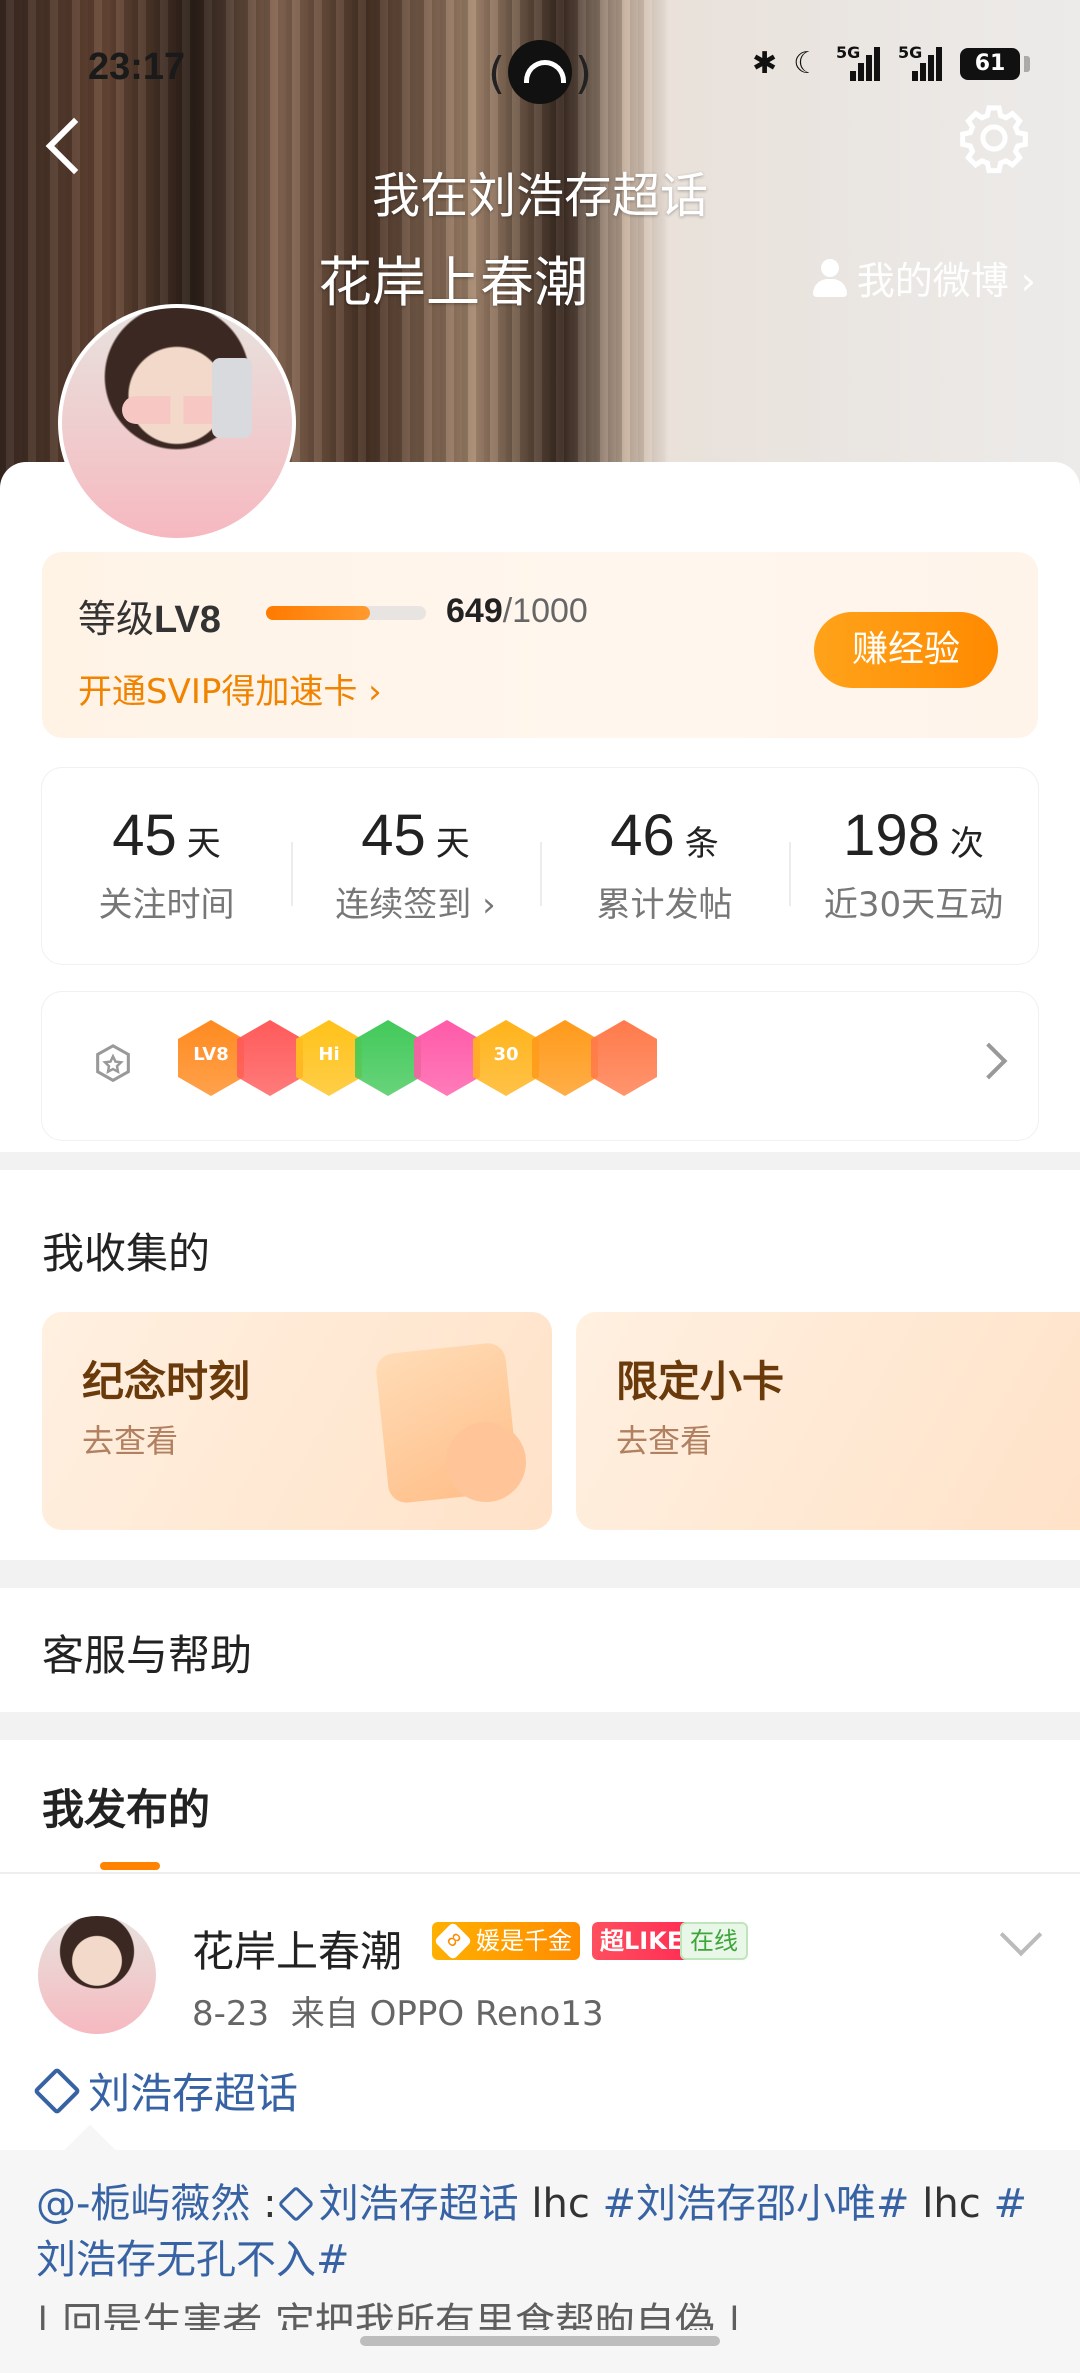 The width and height of the screenshot is (1080, 2373). What do you see at coordinates (270, 1058) in the screenshot?
I see `badge-trophy-icon` at bounding box center [270, 1058].